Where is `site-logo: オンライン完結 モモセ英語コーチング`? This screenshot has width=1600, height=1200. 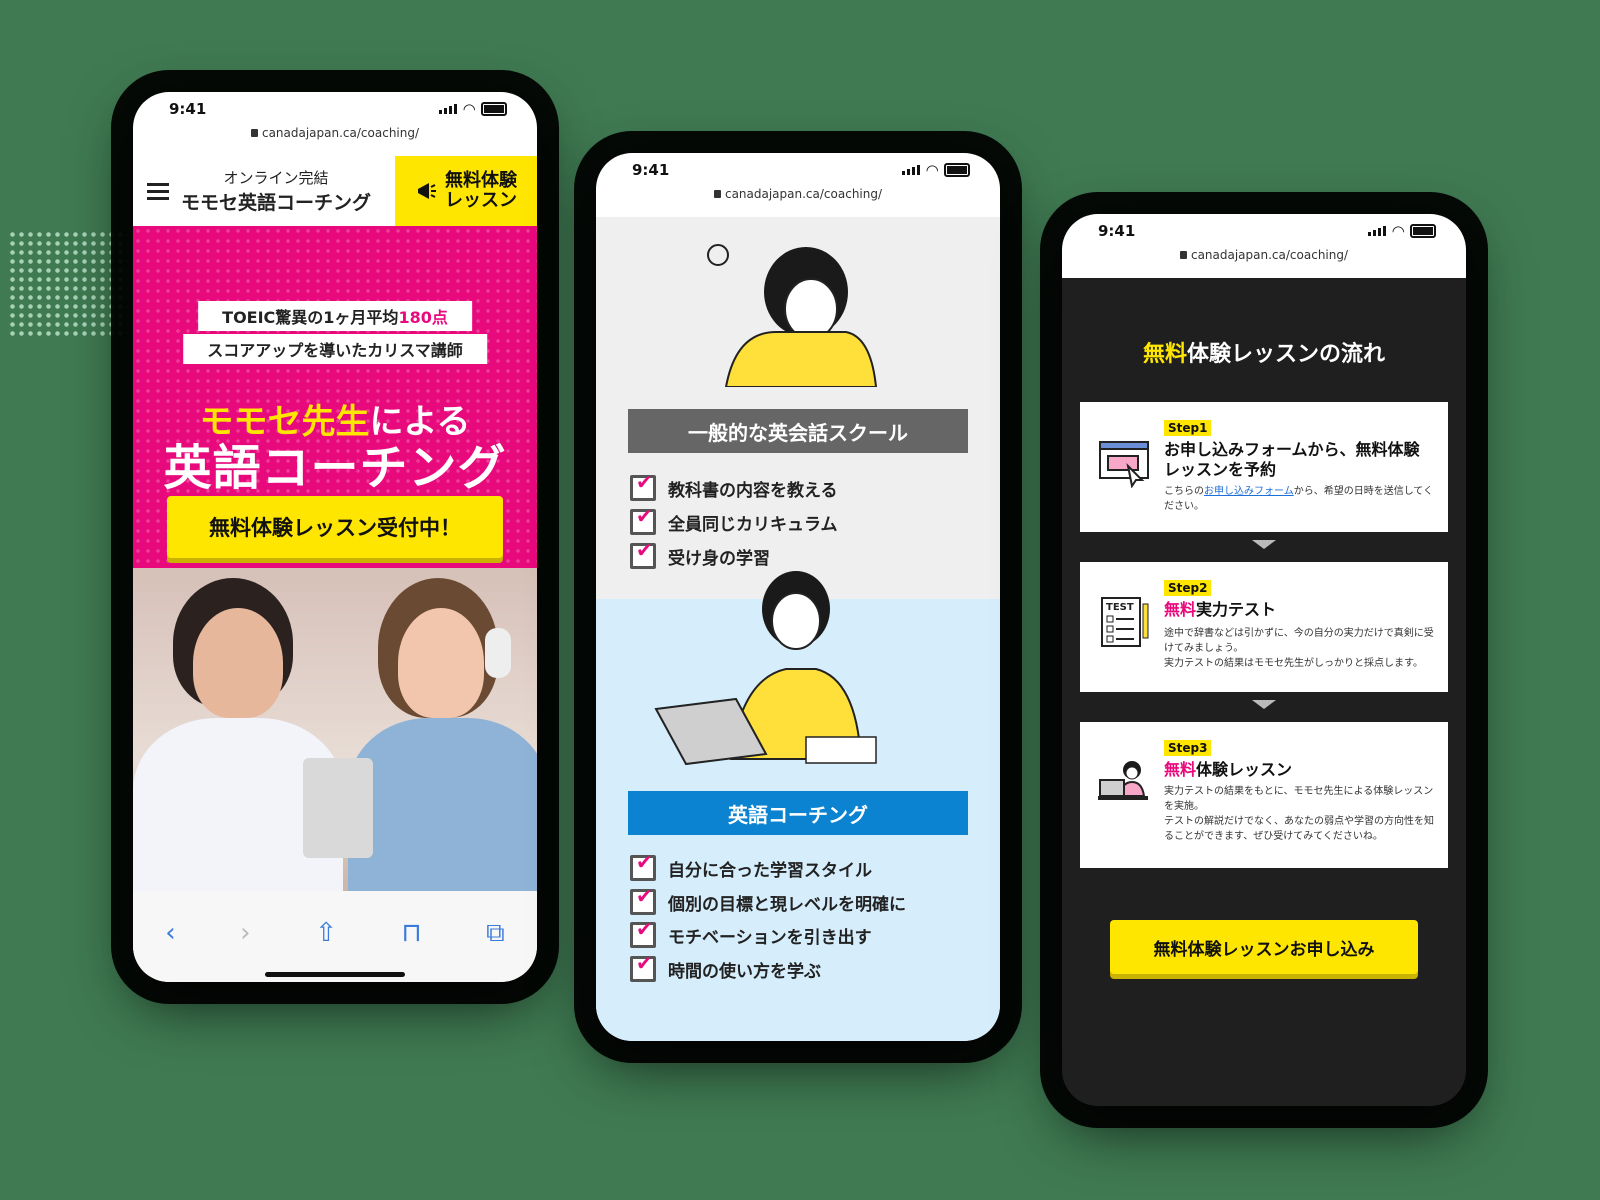 site-logo: オンライン完結 モモセ英語コーチング is located at coordinates (276, 191).